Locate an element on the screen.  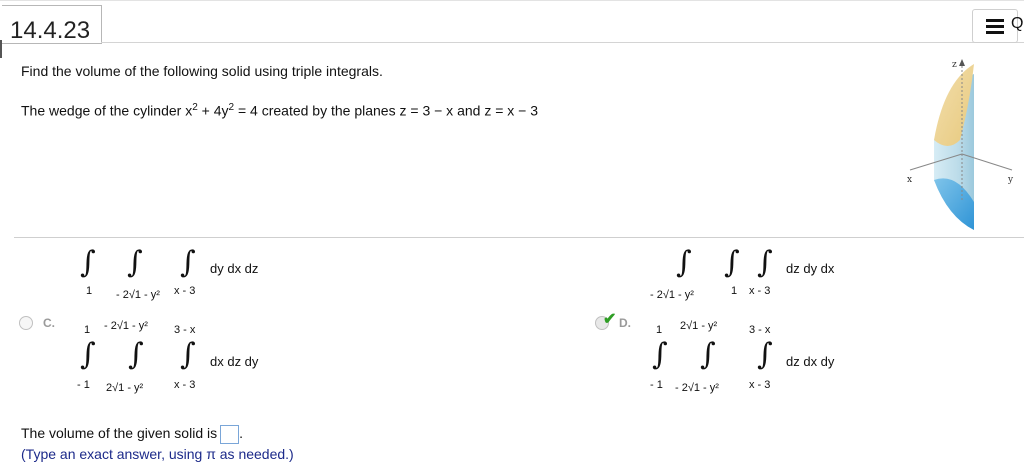
differential: dz dx dy is located at coordinates (810, 361).